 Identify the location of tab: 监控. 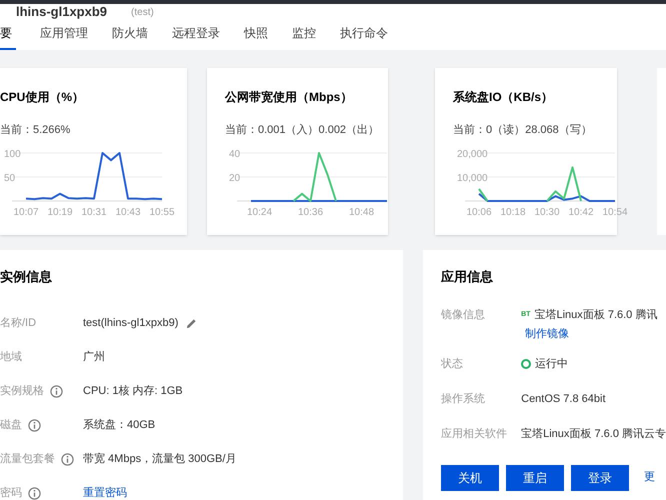
(304, 34).